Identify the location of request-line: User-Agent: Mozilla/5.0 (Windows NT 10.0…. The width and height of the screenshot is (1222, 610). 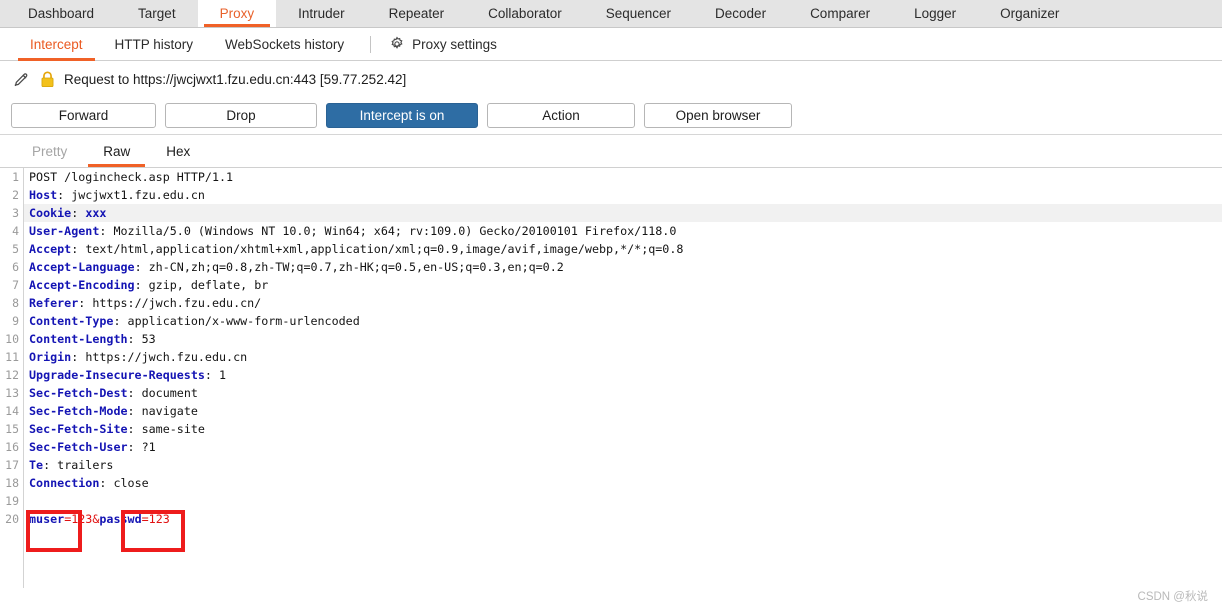
(353, 231).